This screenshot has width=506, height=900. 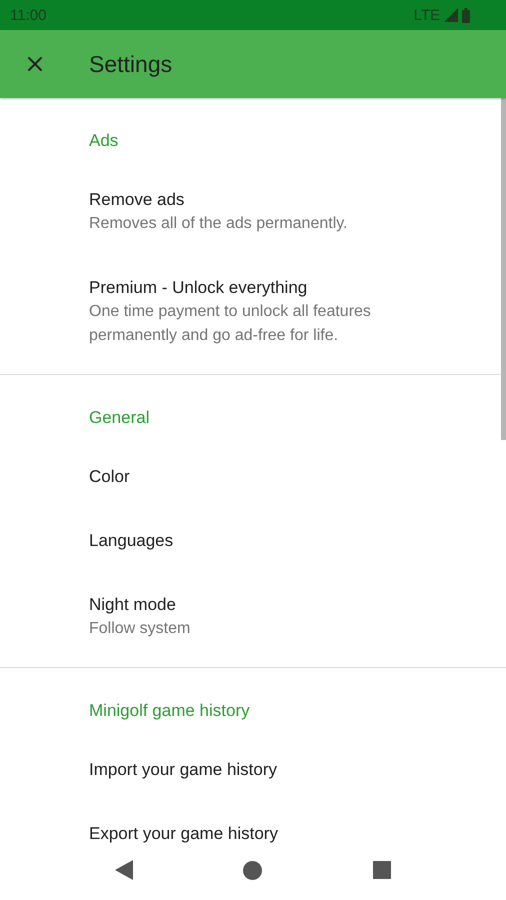 I want to click on battery-icon, so click(x=466, y=15).